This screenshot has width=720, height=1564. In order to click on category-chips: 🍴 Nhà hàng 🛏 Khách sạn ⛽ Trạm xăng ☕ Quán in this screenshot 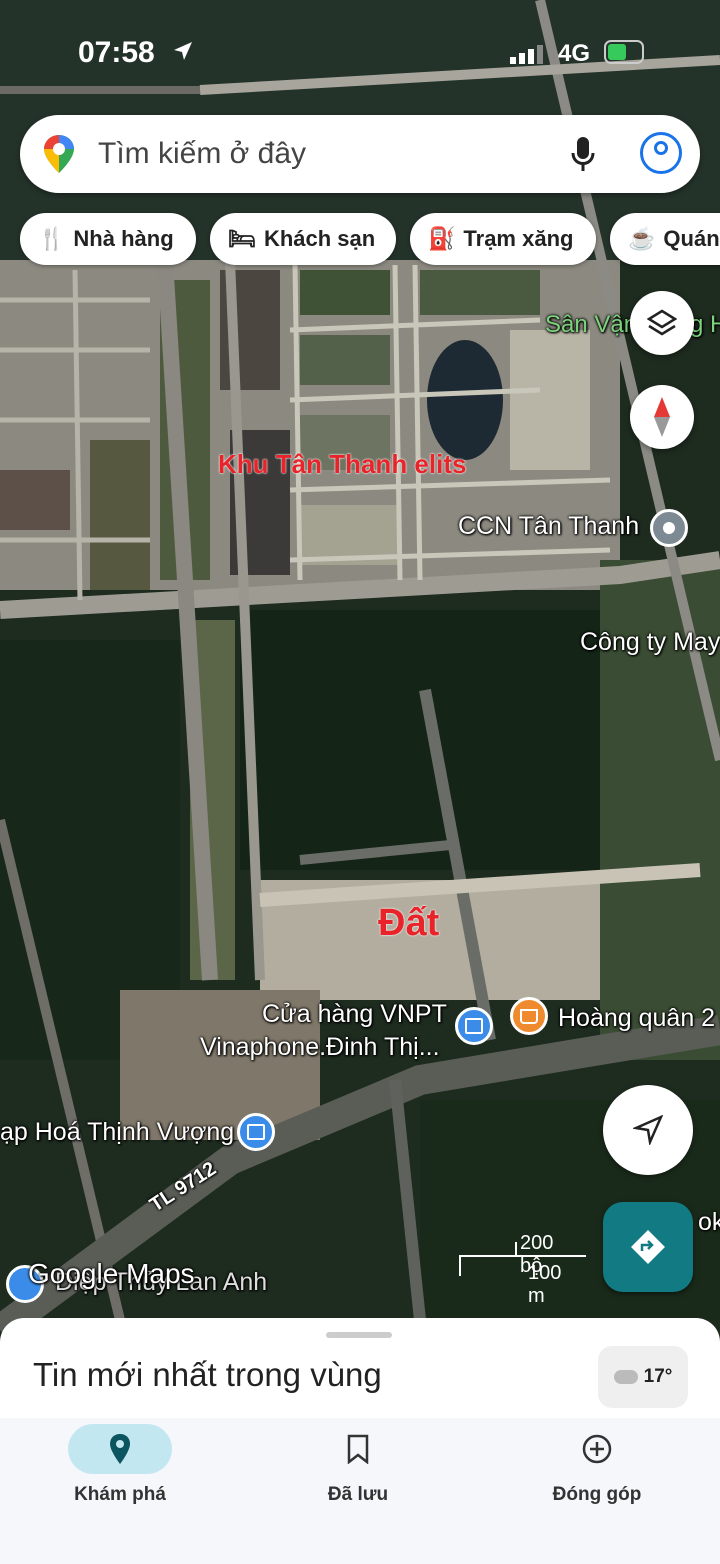, I will do `click(360, 240)`.